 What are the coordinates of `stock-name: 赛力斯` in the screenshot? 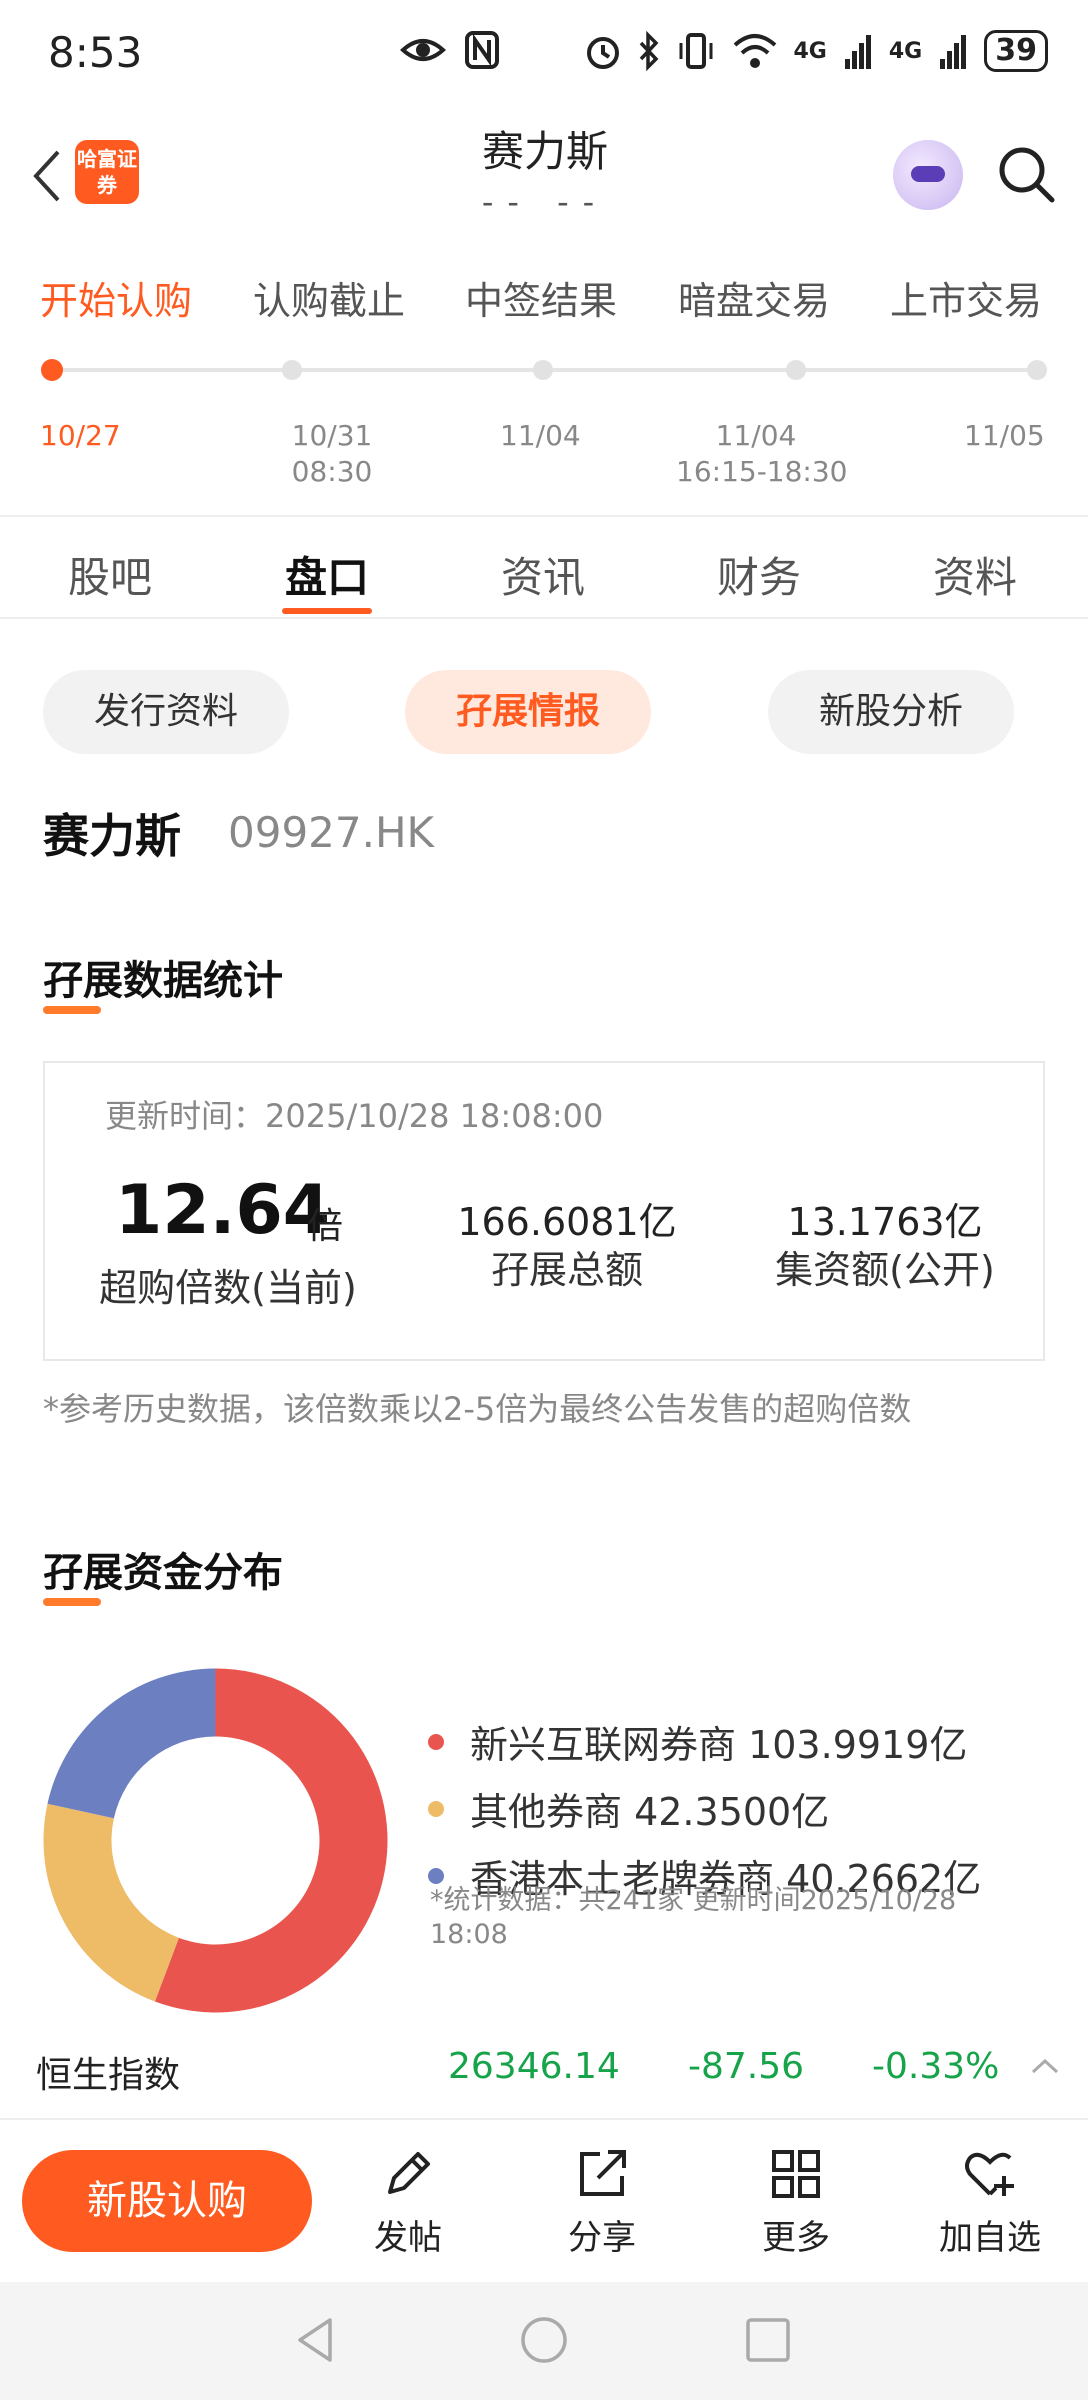 It's located at (112, 836).